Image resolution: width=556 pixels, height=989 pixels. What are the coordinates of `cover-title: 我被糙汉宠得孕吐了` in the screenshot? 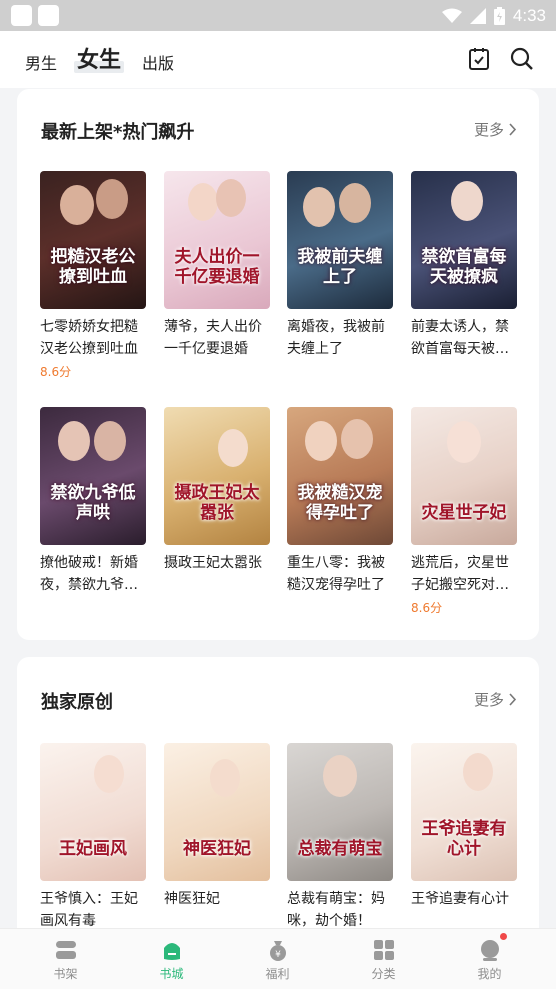 It's located at (340, 503).